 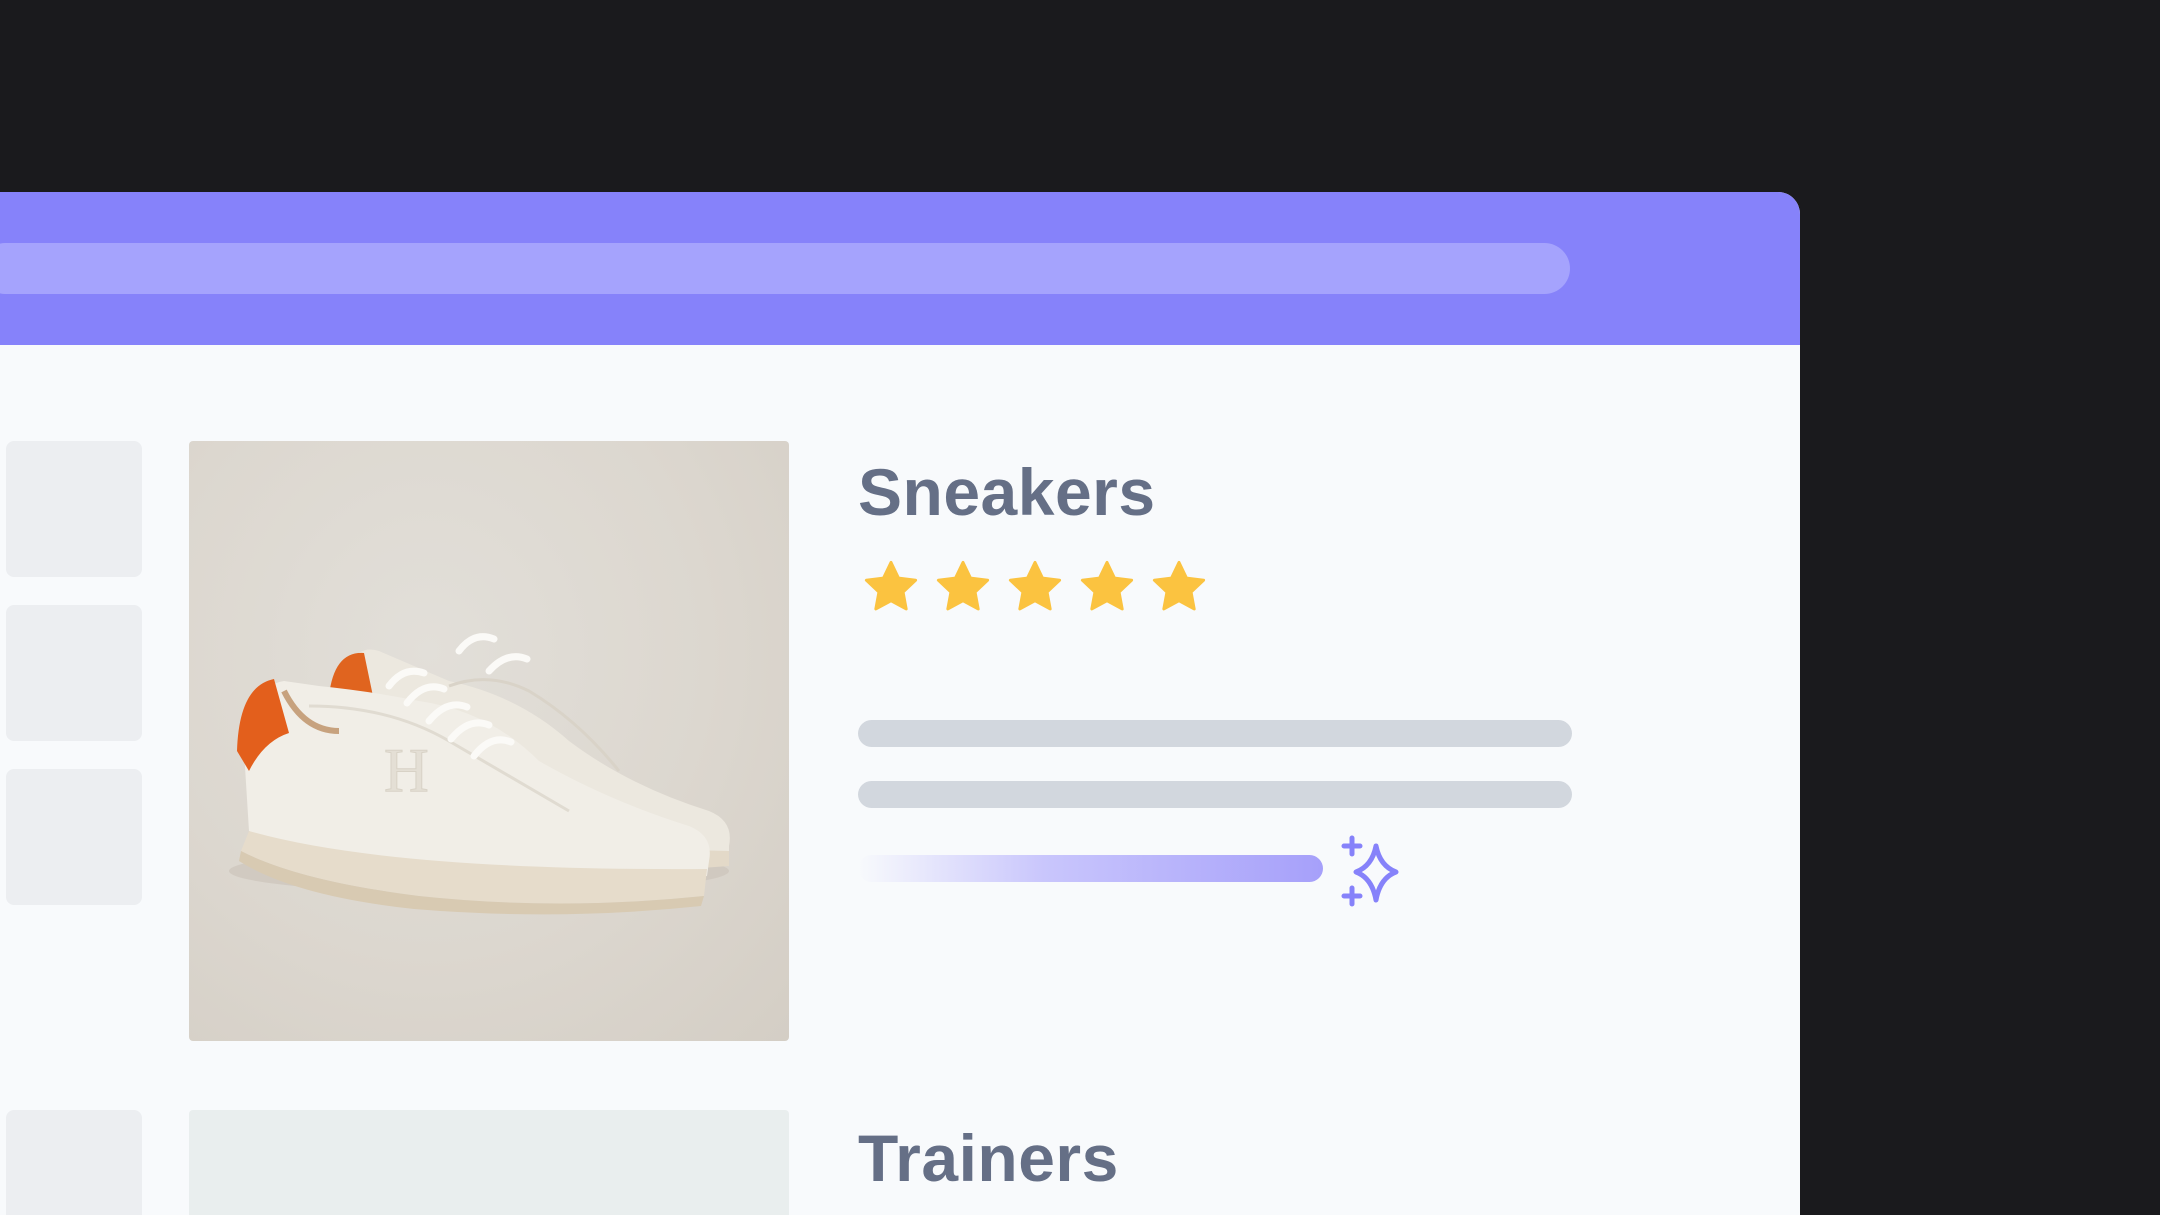 What do you see at coordinates (1090, 868) in the screenshot?
I see `ai-generating-line` at bounding box center [1090, 868].